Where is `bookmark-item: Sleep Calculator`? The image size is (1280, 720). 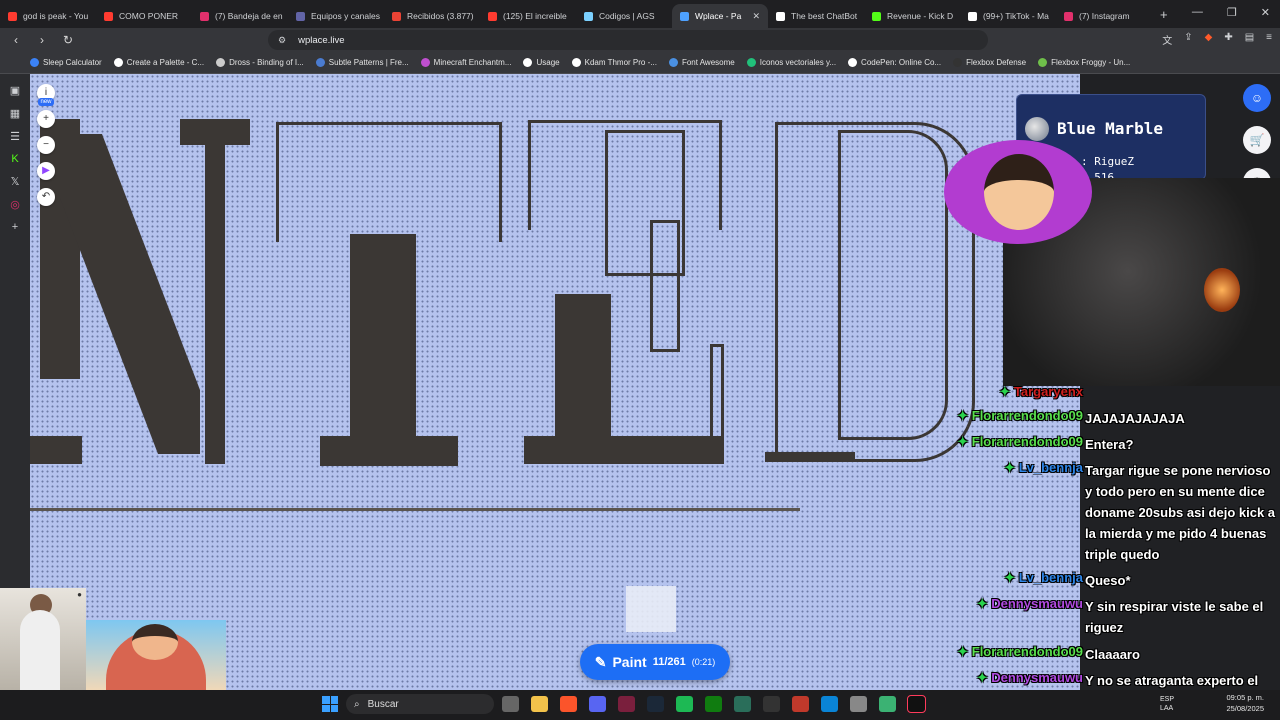
bookmark-item: Sleep Calculator is located at coordinates (66, 62).